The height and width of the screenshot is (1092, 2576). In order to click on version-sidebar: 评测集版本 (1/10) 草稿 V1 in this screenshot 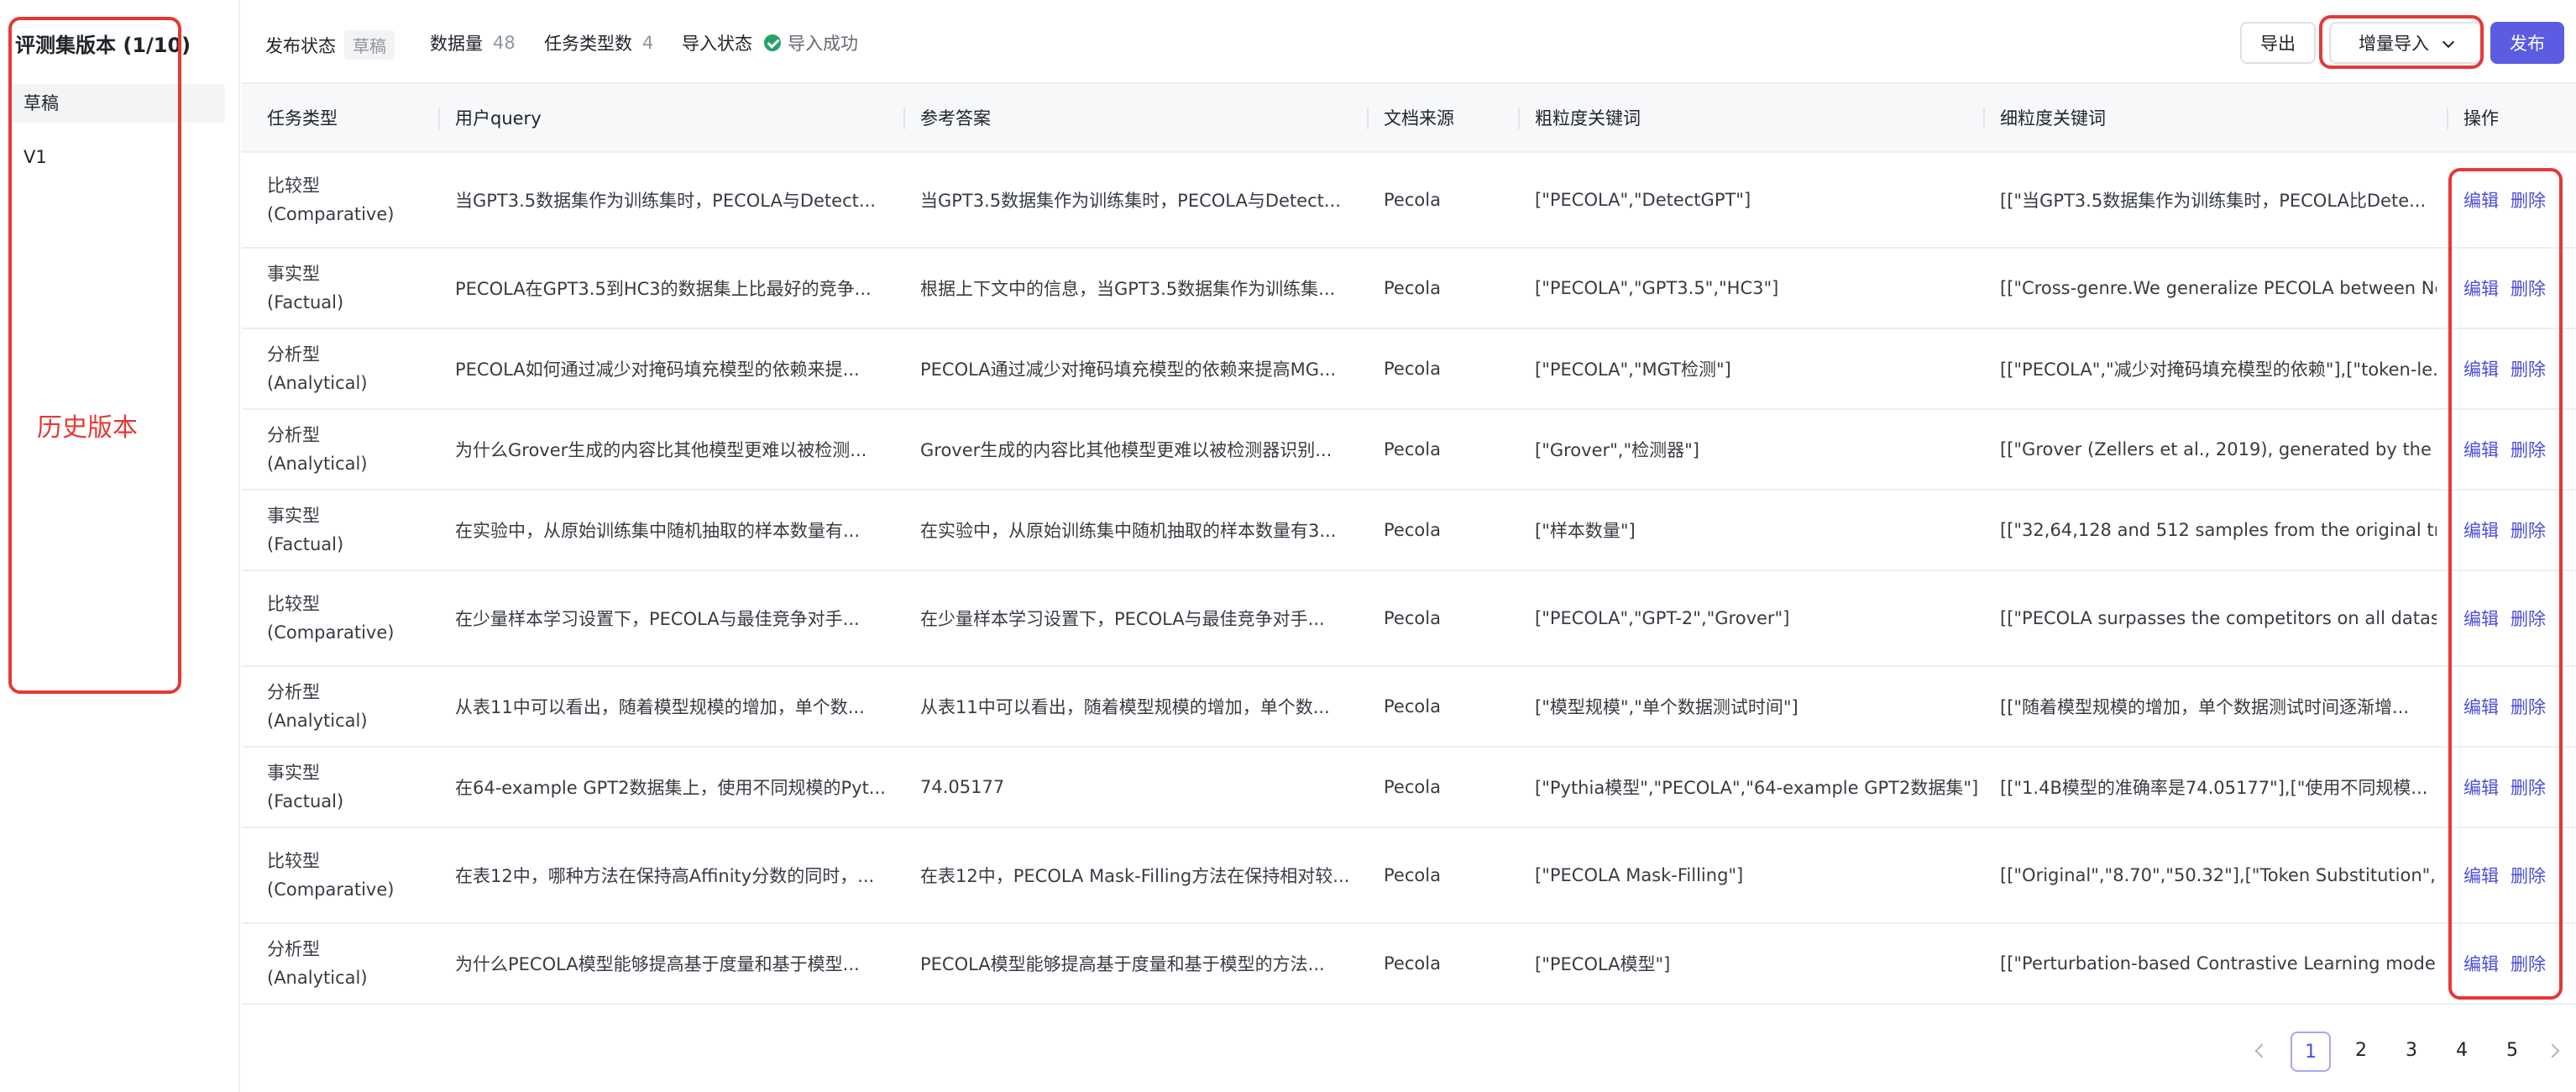, I will do `click(120, 546)`.